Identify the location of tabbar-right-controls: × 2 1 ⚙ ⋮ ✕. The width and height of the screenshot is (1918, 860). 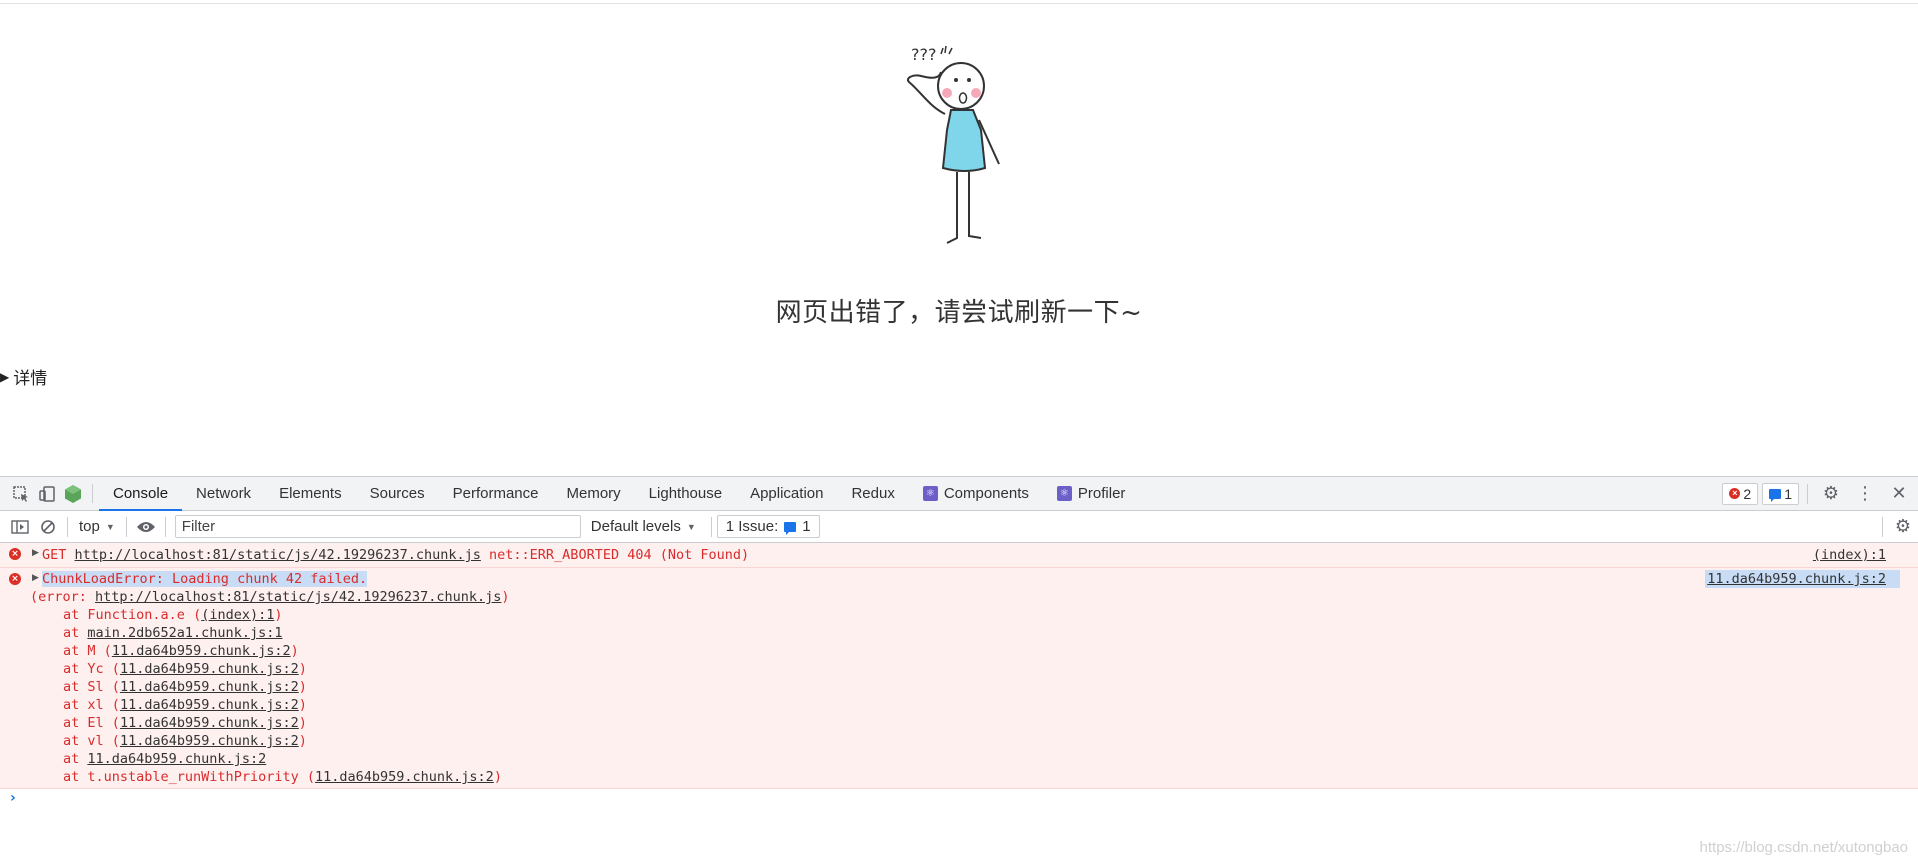
(1820, 493).